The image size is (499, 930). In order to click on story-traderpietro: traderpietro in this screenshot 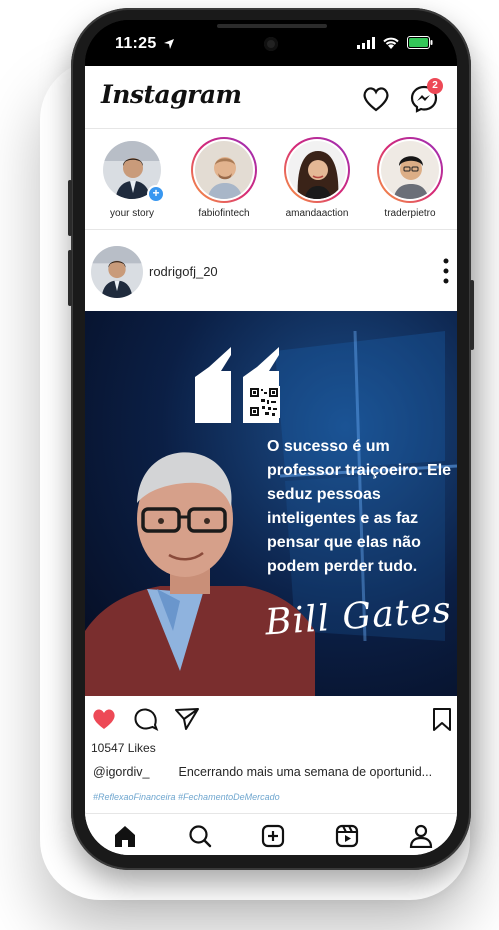, I will do `click(410, 178)`.